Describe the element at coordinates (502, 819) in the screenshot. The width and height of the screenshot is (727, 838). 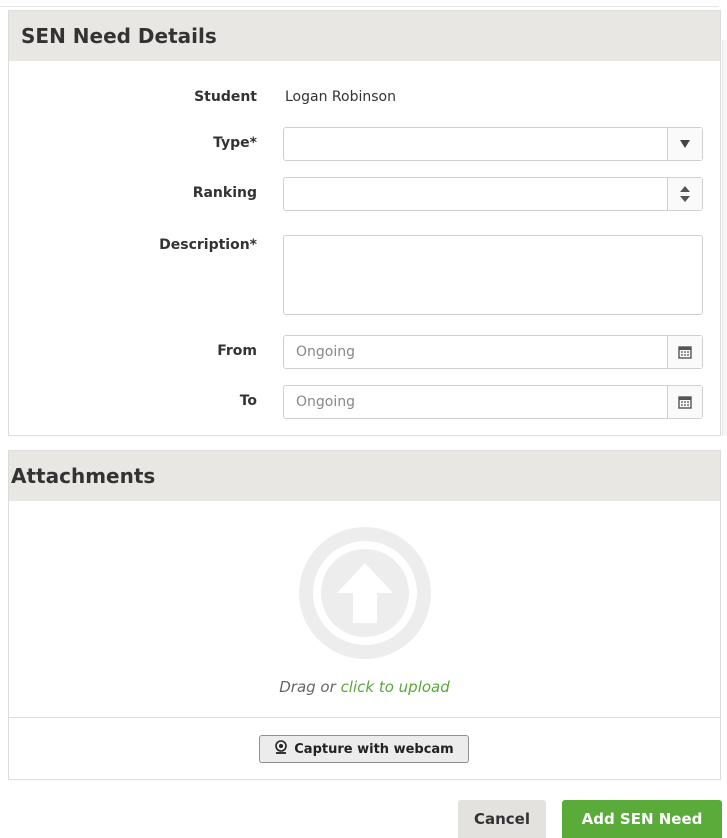
I see `cancel-button: Cancel` at that location.